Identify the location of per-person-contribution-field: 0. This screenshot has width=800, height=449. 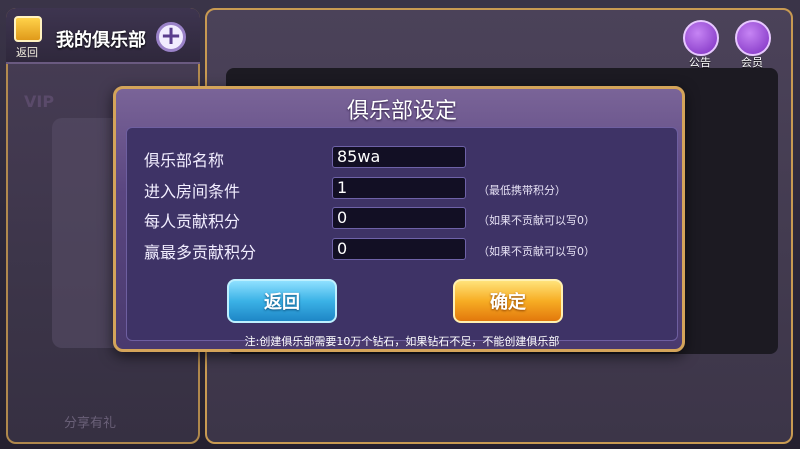
(399, 218).